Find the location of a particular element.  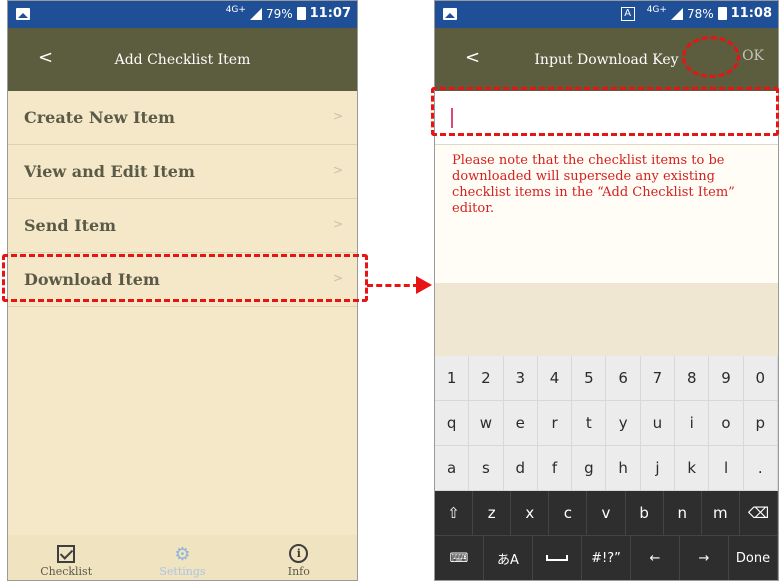

key: 1 is located at coordinates (452, 378).